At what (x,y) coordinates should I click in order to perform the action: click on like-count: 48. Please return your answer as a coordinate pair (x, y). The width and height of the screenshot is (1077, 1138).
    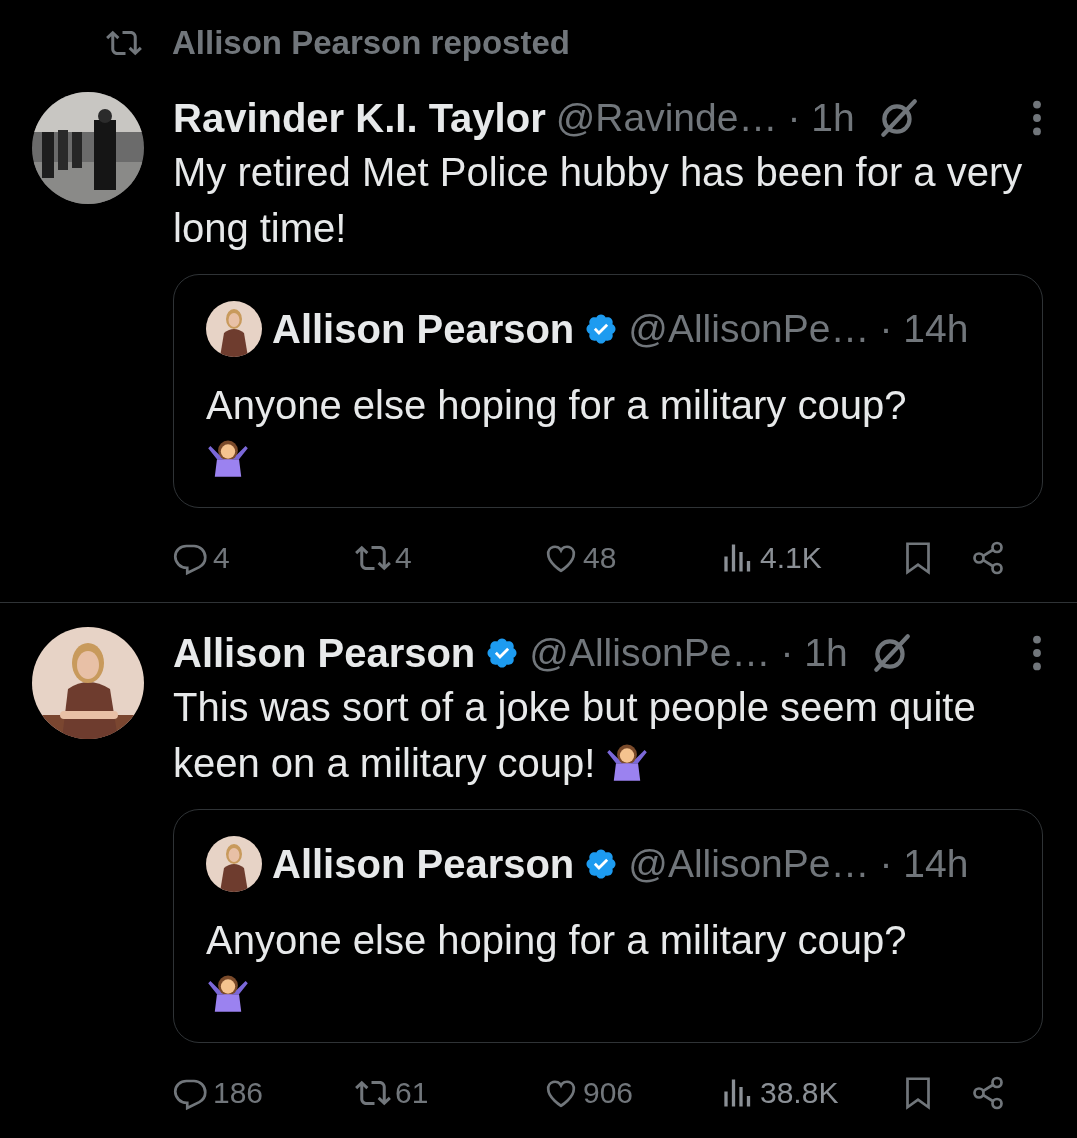
    Looking at the image, I should click on (600, 558).